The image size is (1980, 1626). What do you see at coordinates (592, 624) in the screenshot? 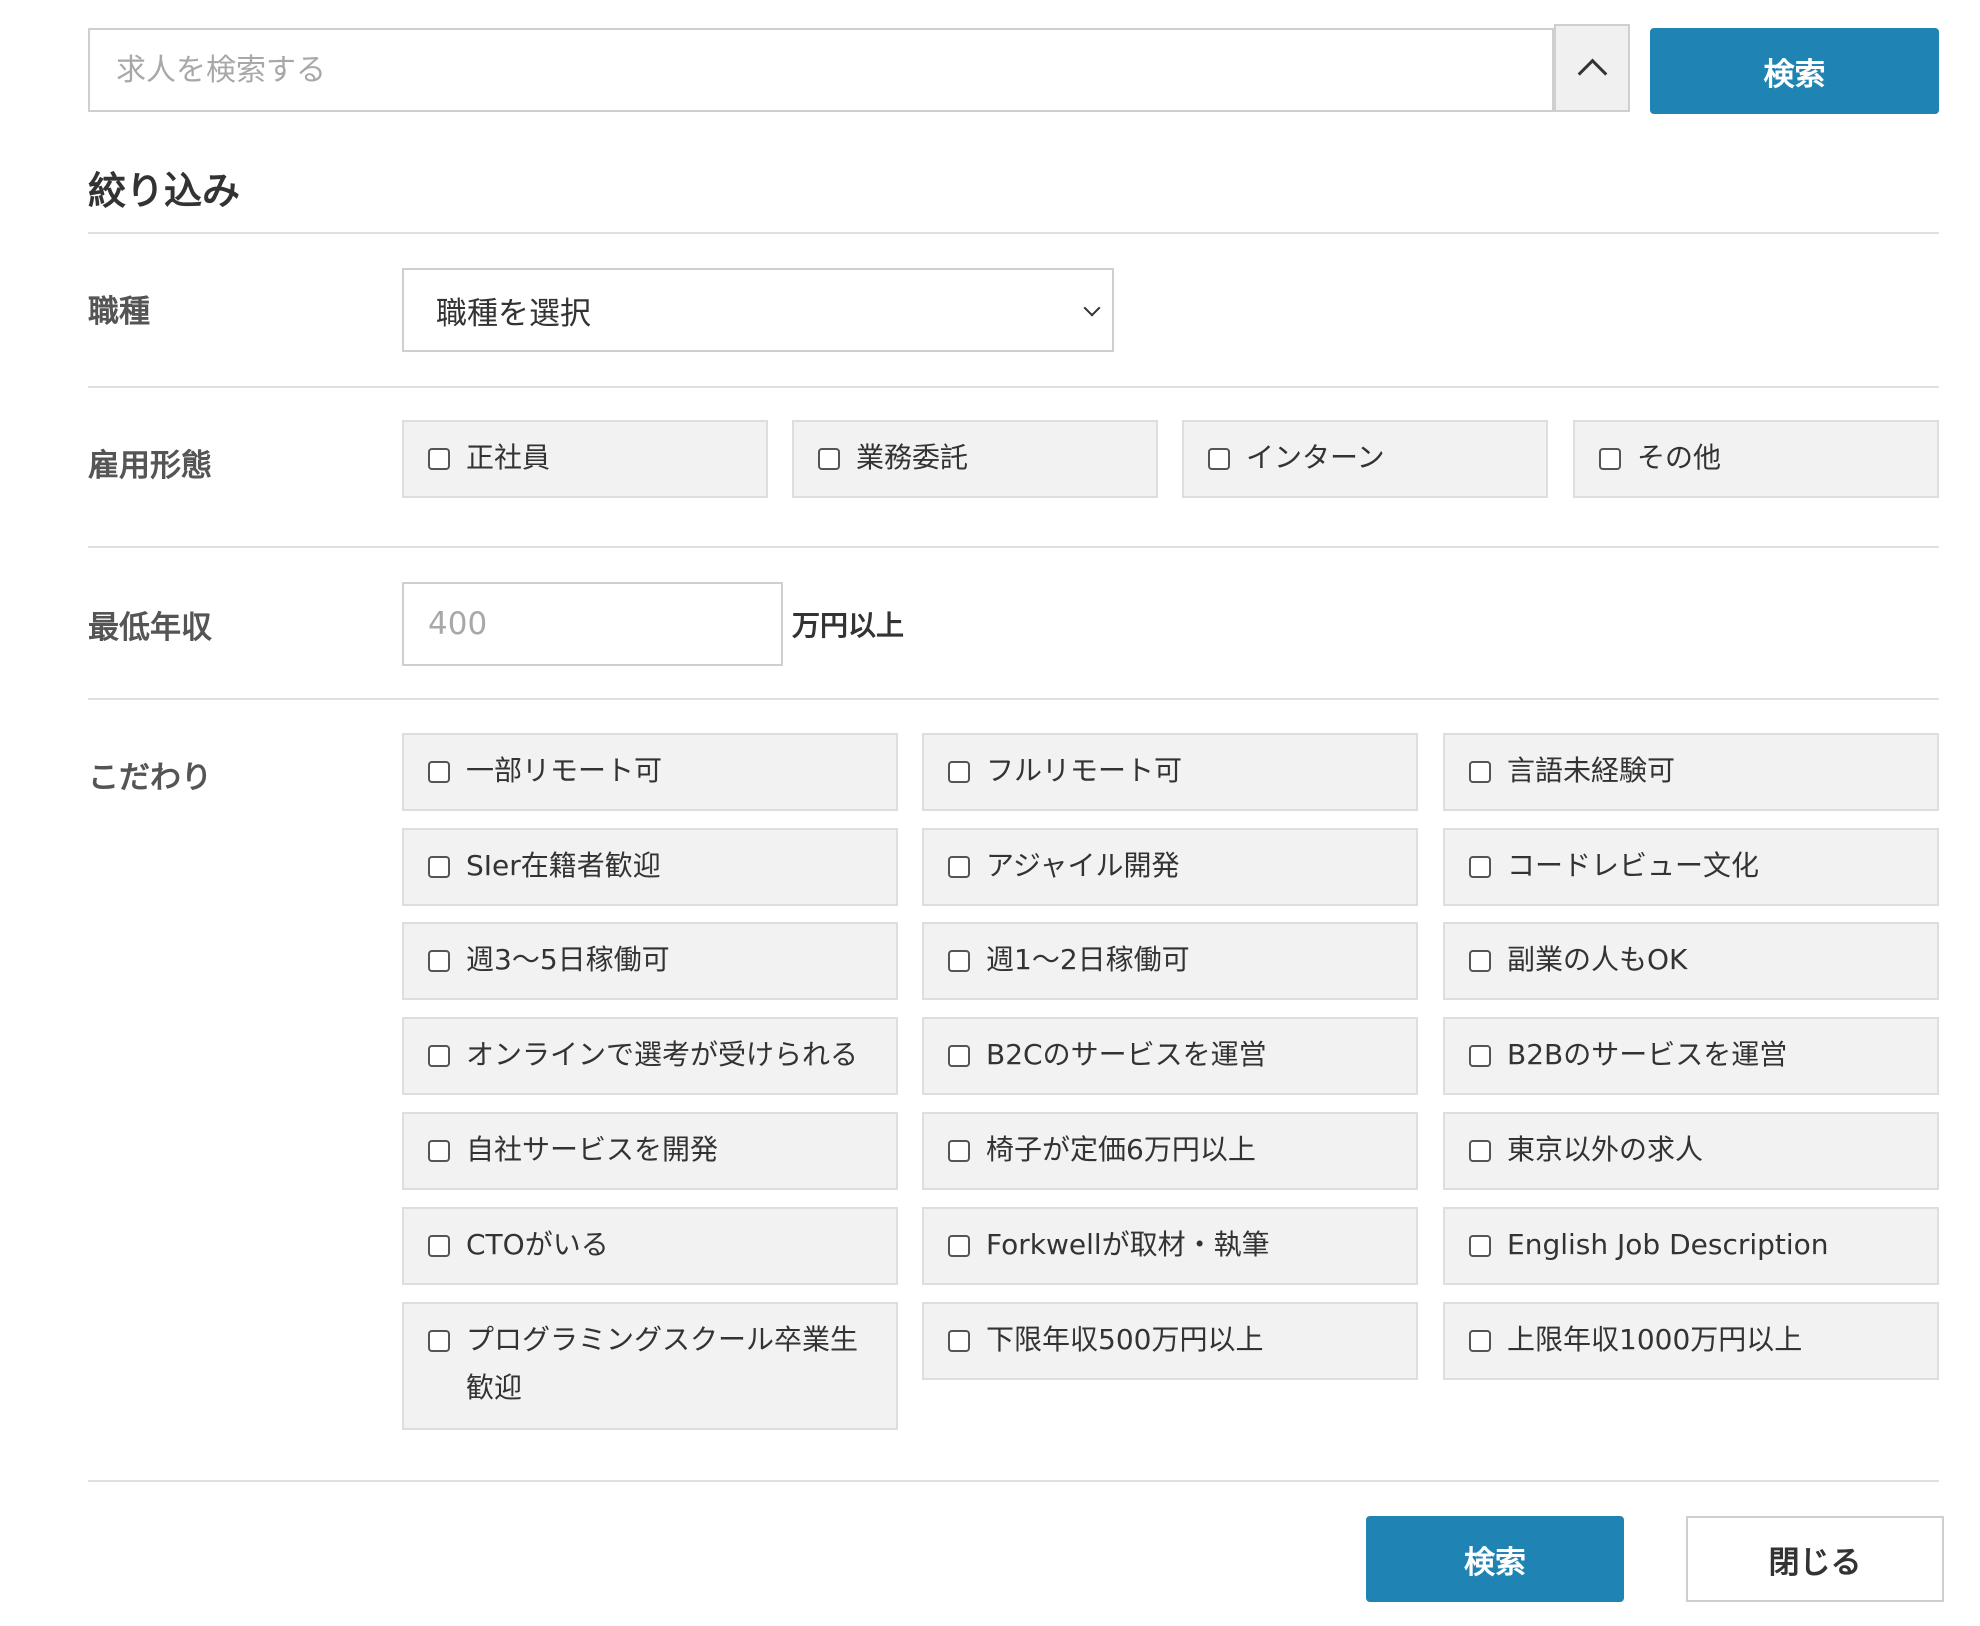
I see `min-salary-input` at bounding box center [592, 624].